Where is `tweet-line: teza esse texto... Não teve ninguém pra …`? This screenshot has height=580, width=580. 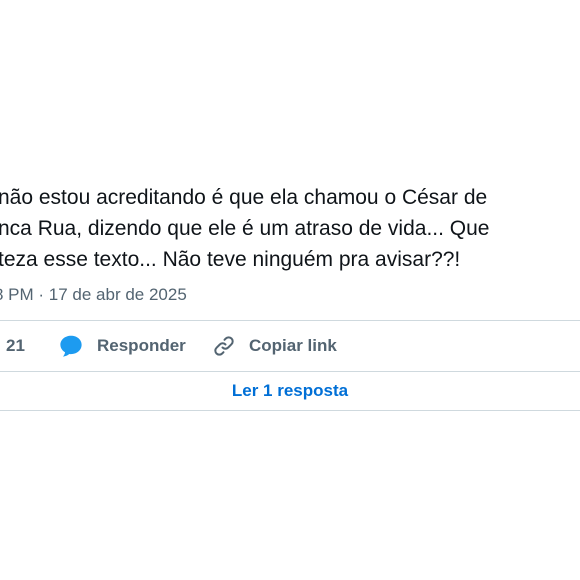 tweet-line: teza esse texto... Não teve ninguém pra … is located at coordinates (290, 259).